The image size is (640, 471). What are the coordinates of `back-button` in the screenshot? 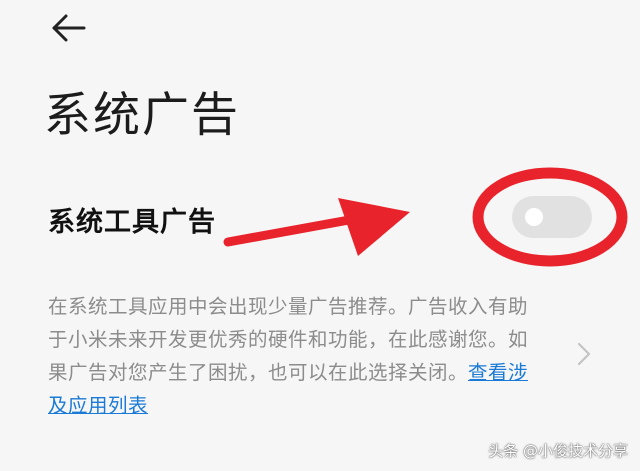 It's located at (68, 28).